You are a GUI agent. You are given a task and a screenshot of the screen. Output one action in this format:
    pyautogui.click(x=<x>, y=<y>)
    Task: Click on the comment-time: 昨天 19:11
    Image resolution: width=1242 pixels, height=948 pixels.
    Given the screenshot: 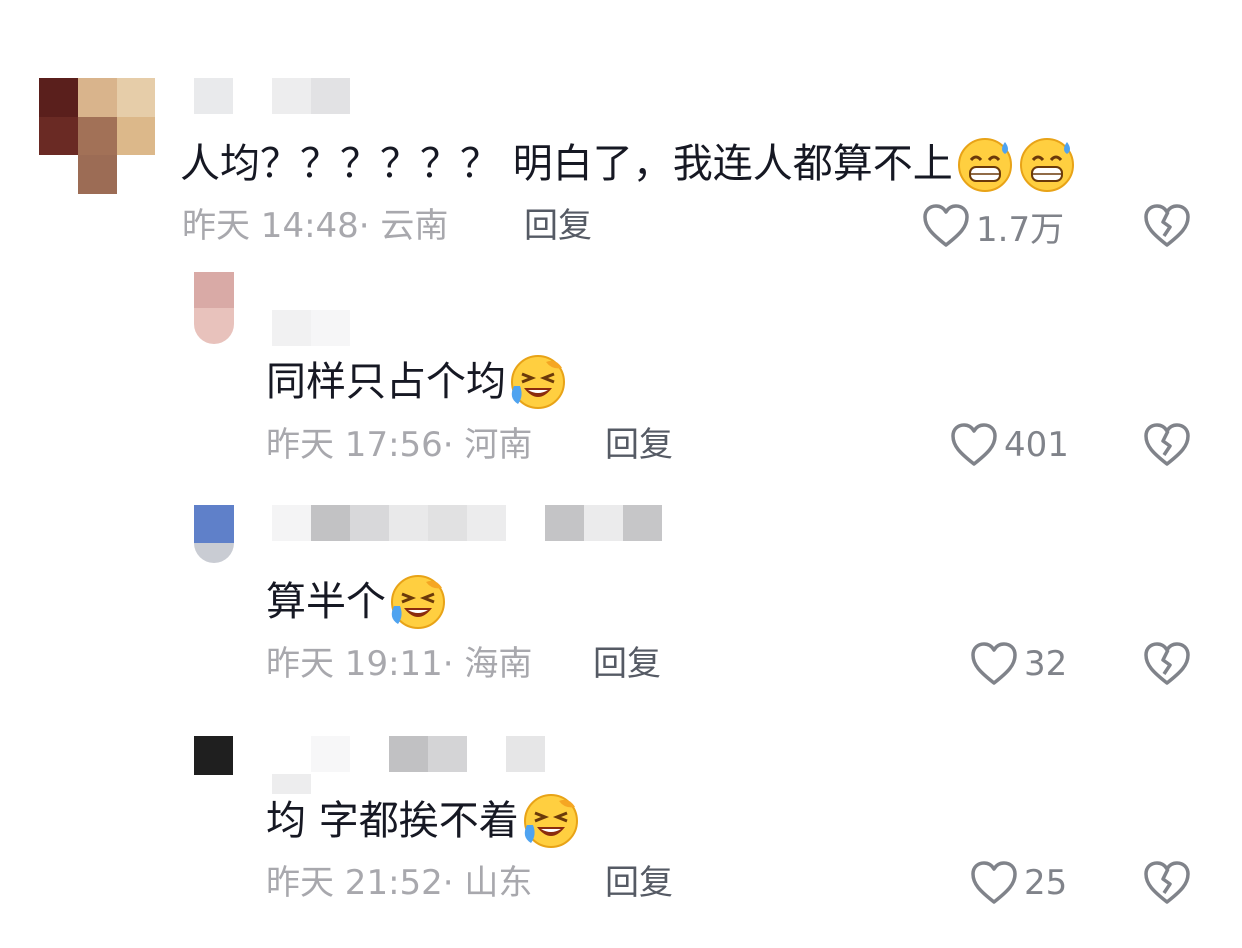 What is the action you would take?
    pyautogui.click(x=354, y=664)
    